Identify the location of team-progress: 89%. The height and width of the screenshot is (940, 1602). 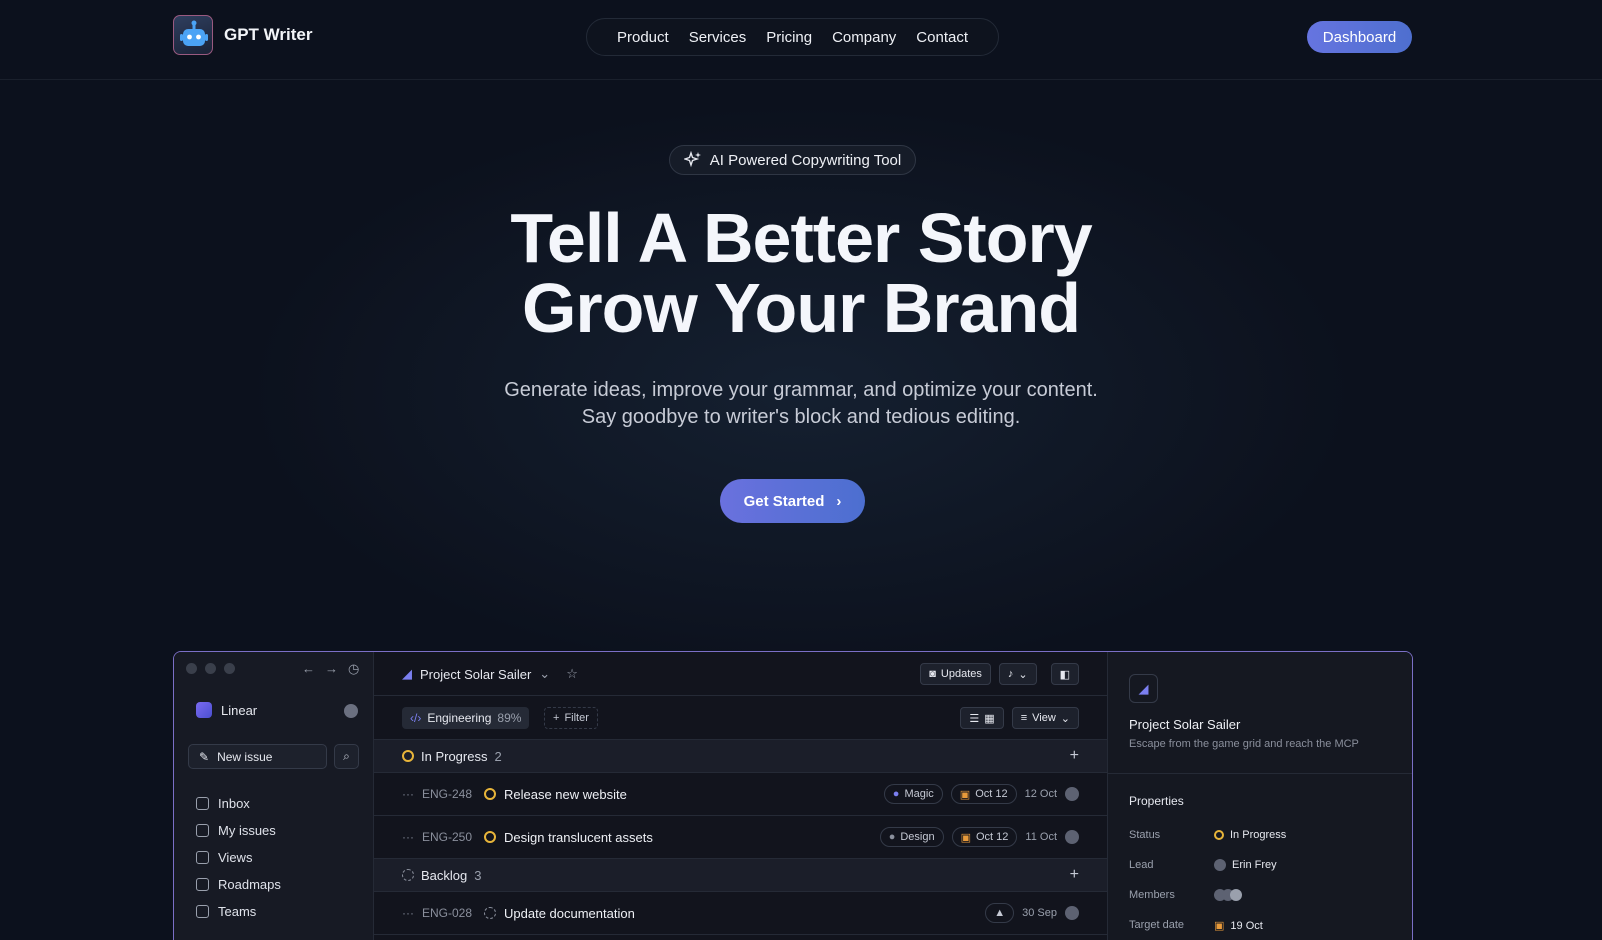
(509, 718).